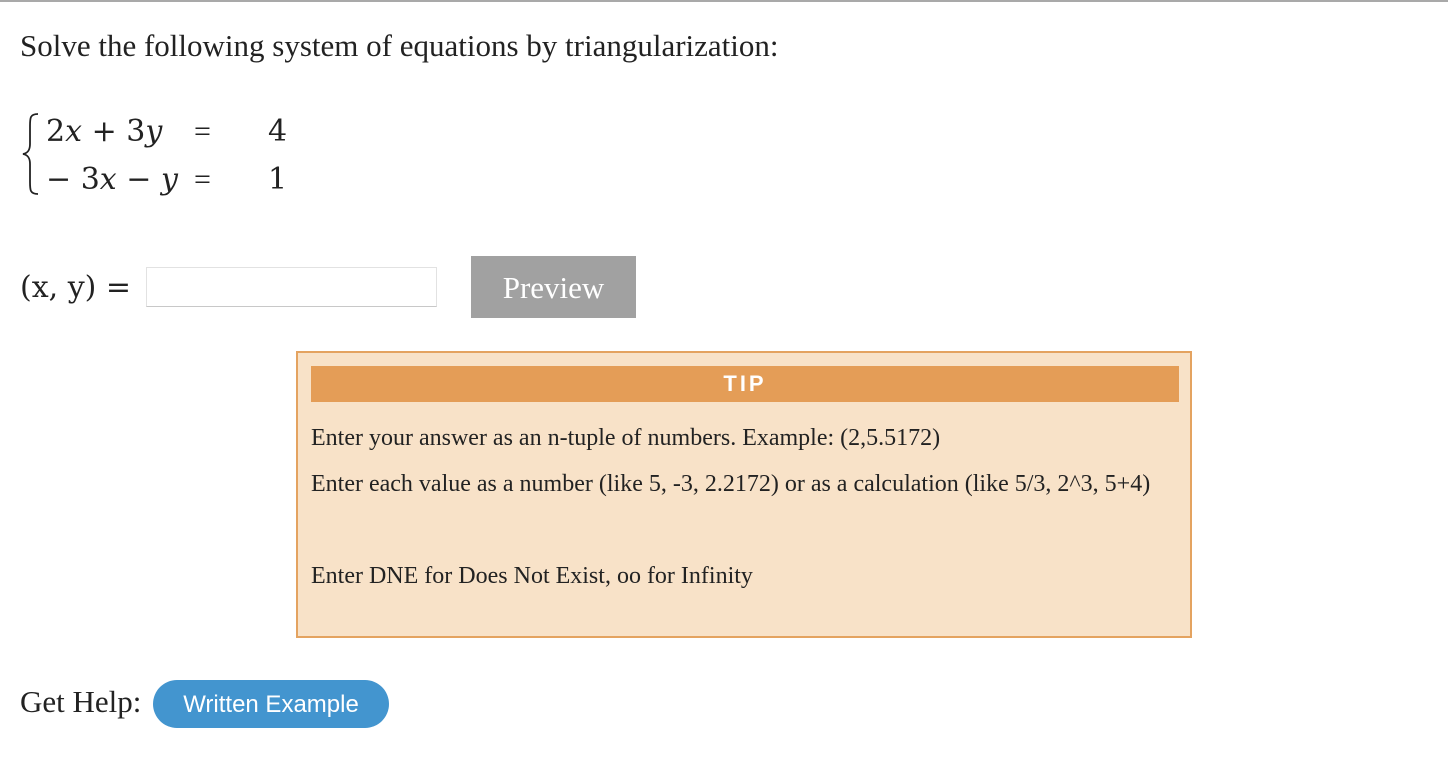  What do you see at coordinates (745, 384) in the screenshot?
I see `tip-header: TIP` at bounding box center [745, 384].